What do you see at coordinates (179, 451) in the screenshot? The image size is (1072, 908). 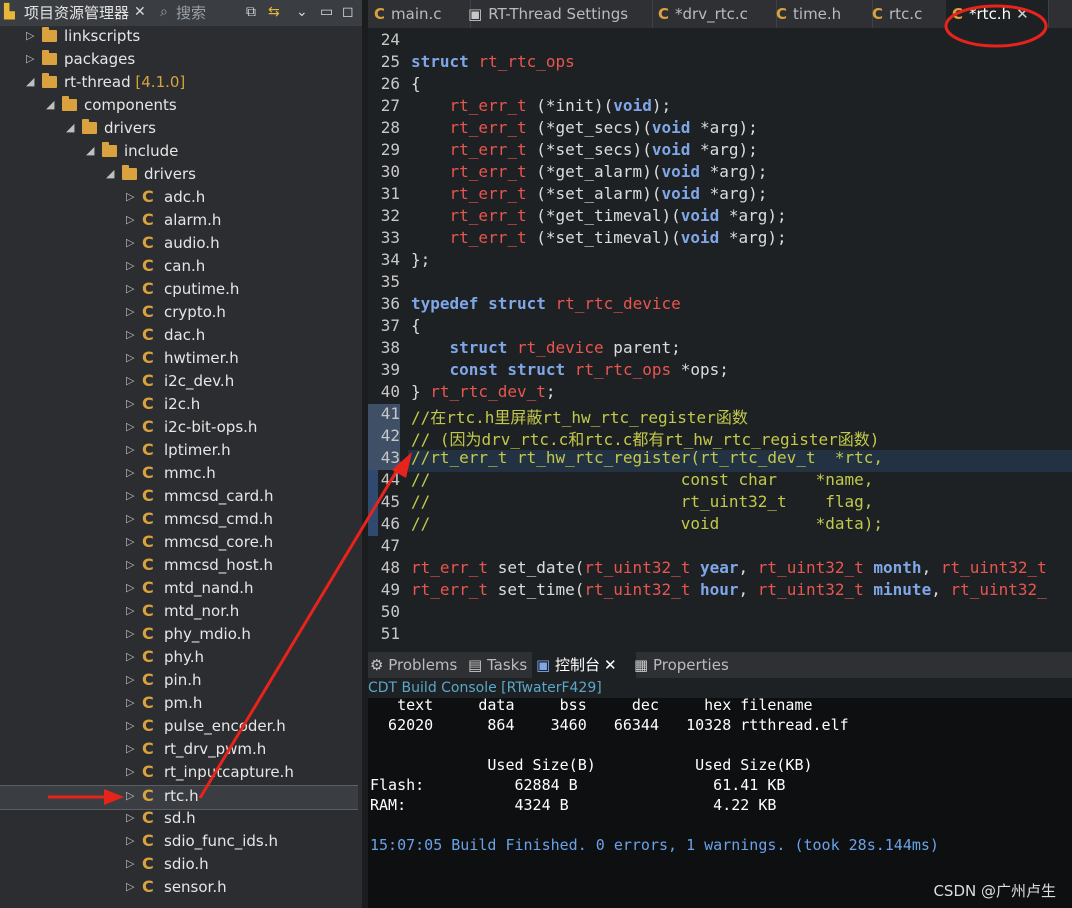 I see `tree-file: ▷ Clptimer.h` at bounding box center [179, 451].